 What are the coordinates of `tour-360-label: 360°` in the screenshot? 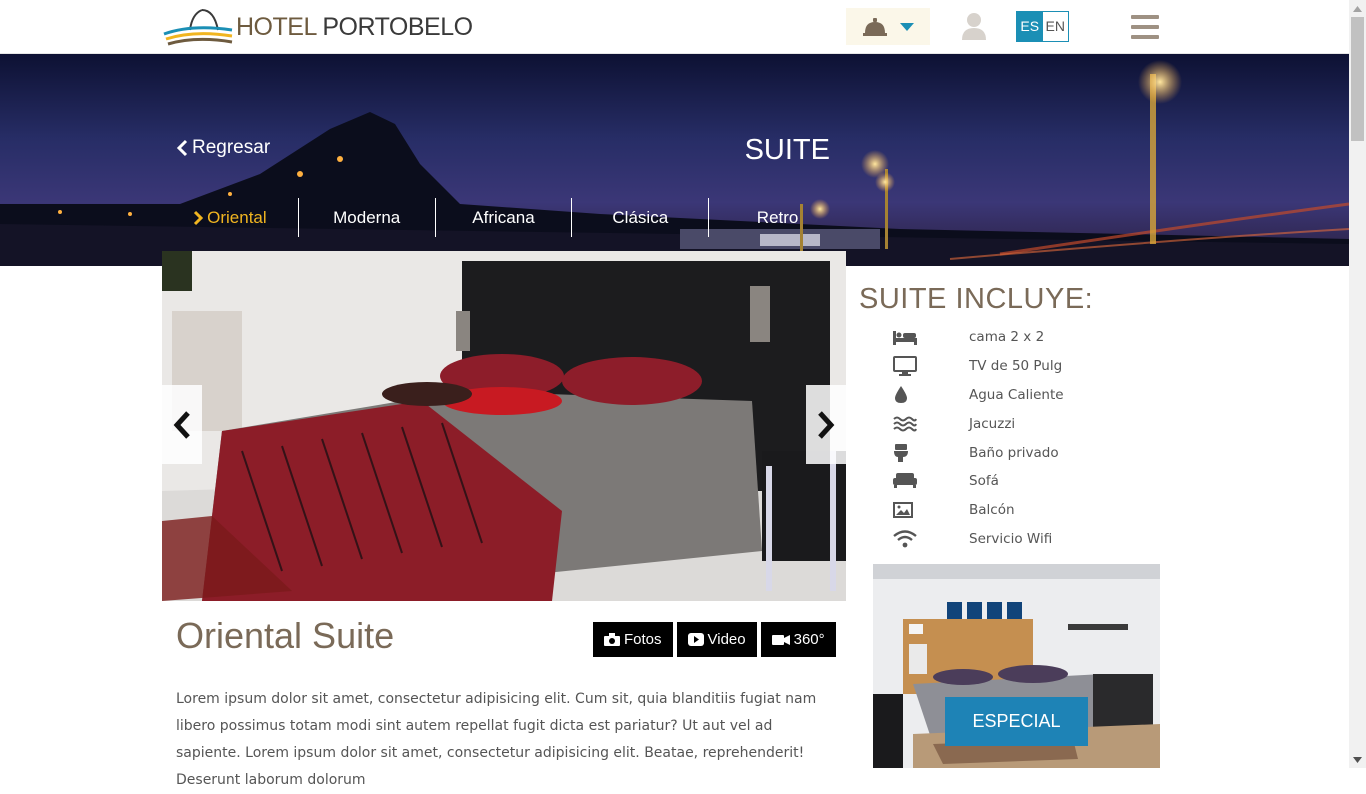 It's located at (809, 639).